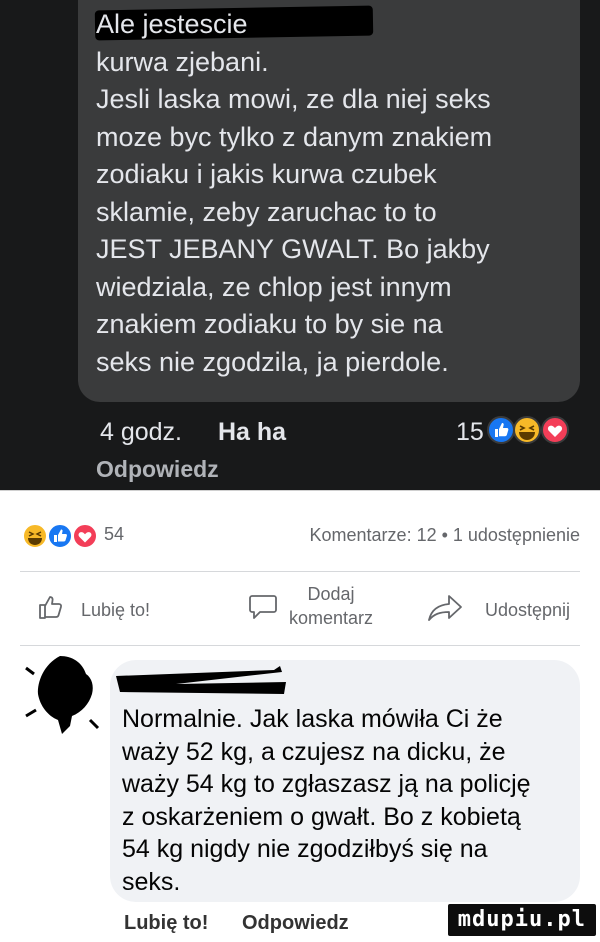 This screenshot has width=600, height=942. I want to click on post-reactions, so click(62, 536).